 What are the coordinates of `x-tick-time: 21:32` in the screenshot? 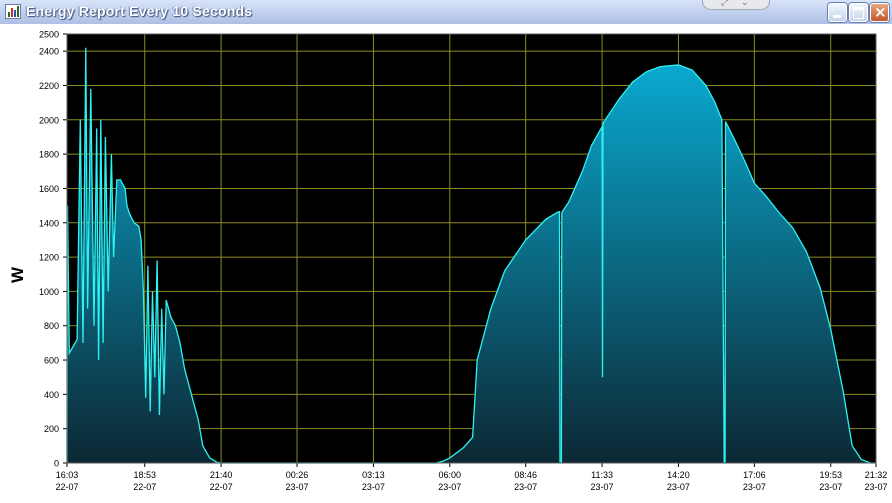 It's located at (876, 475).